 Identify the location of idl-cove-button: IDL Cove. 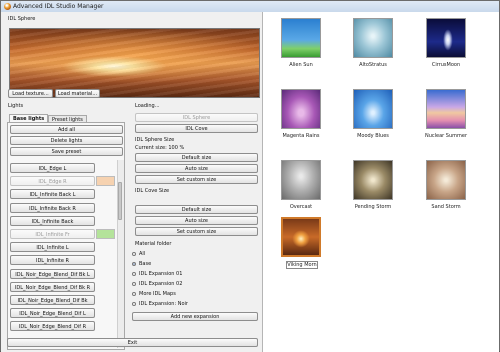
(196, 128).